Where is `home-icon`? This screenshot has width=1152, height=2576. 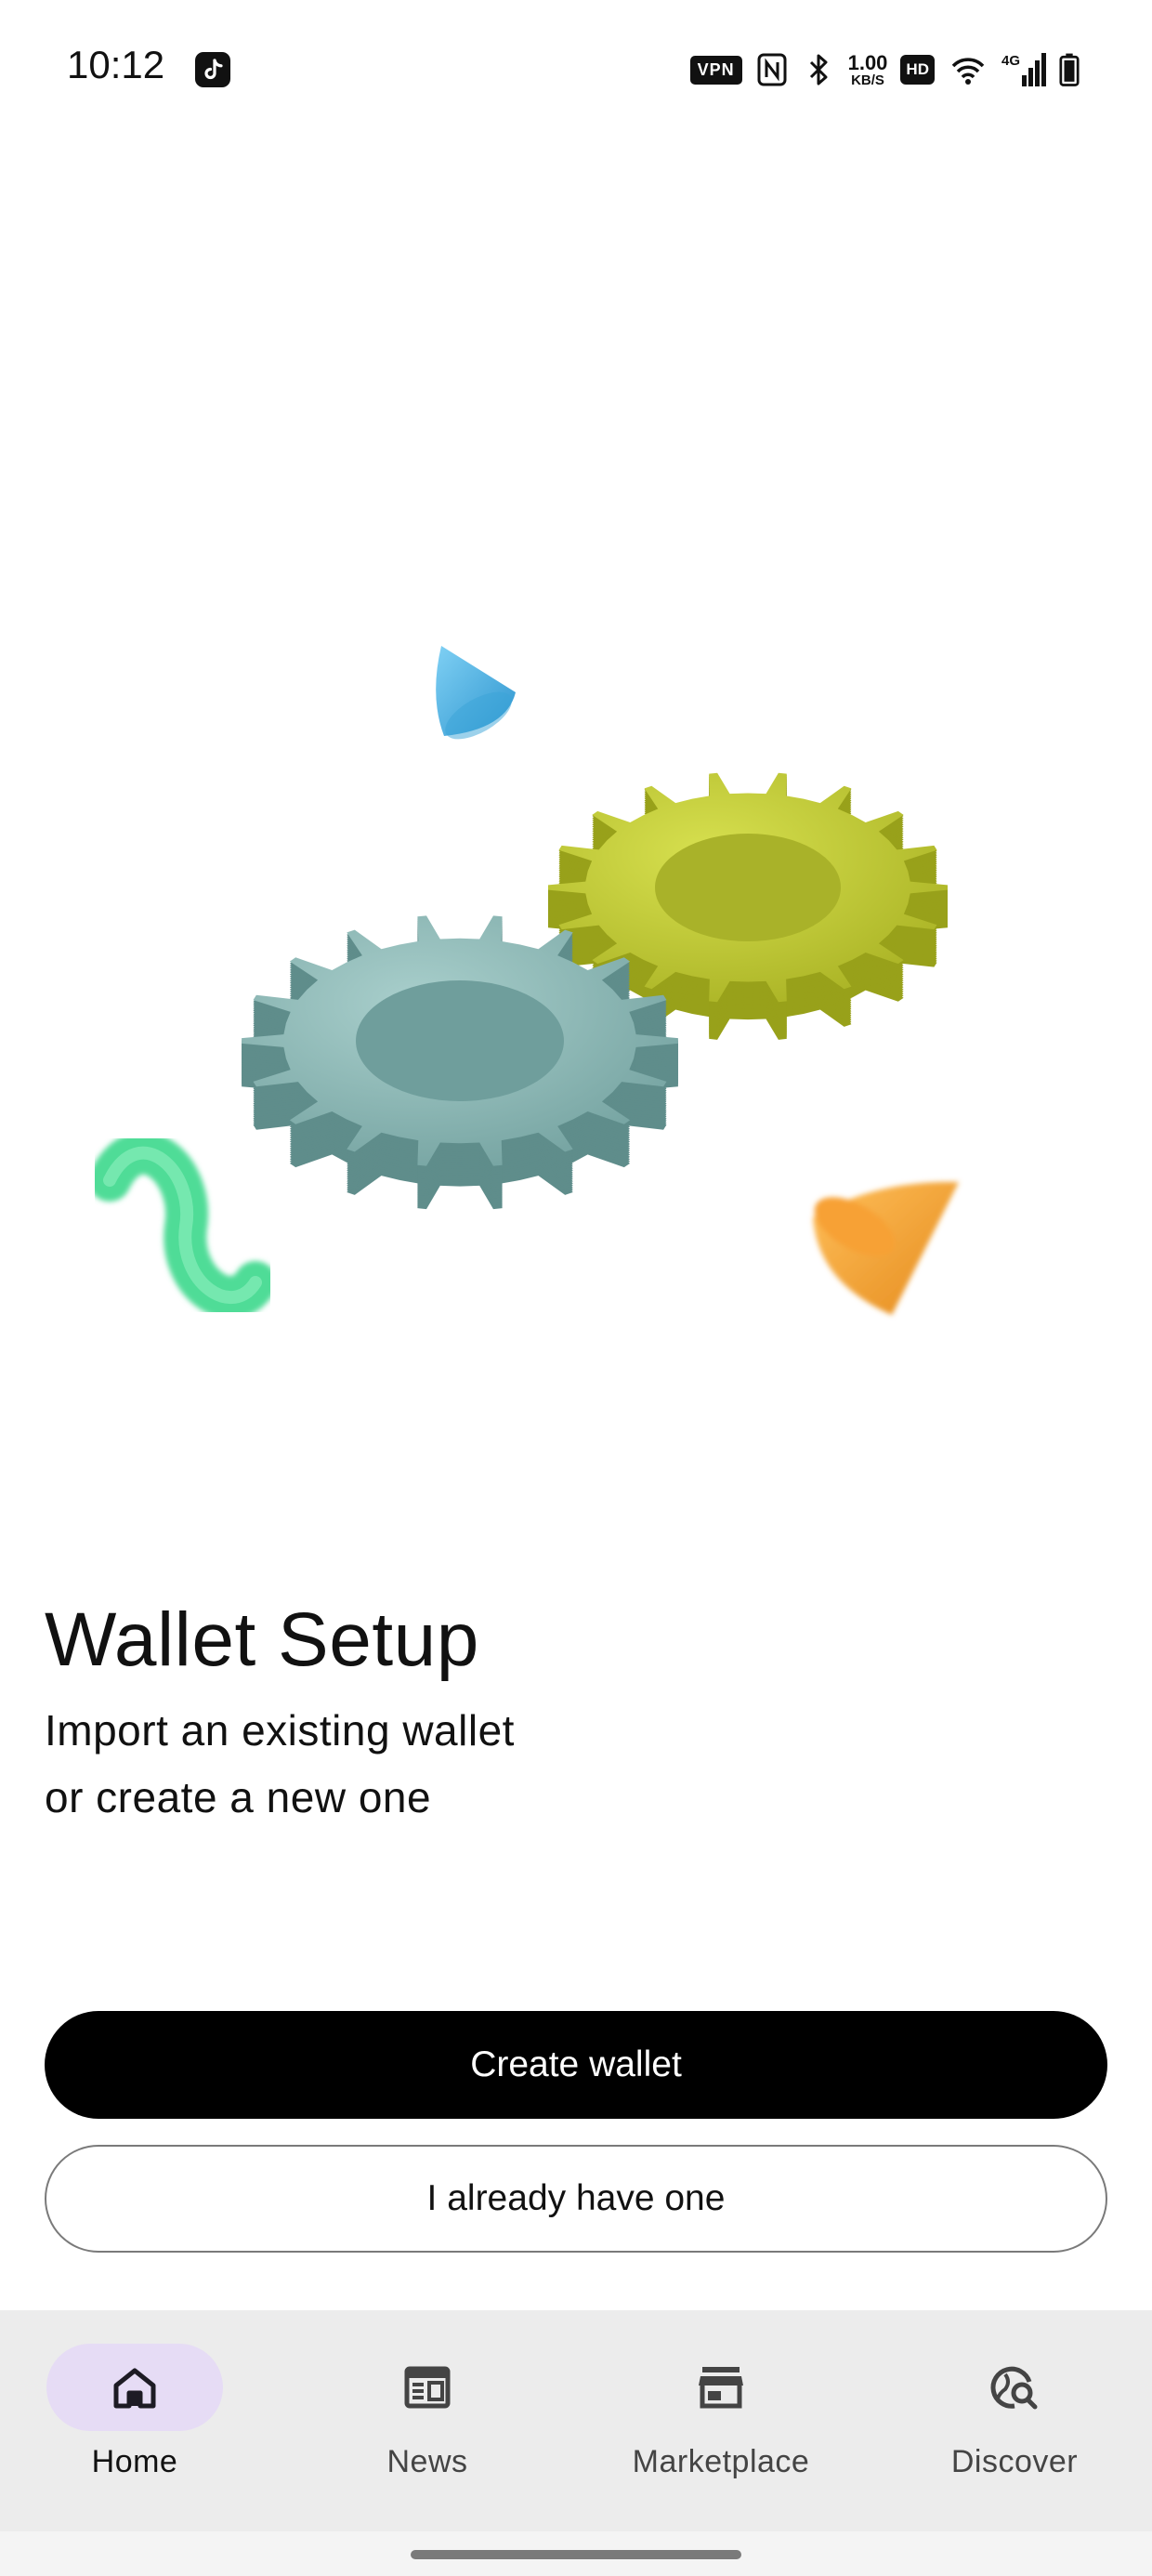 home-icon is located at coordinates (134, 2388).